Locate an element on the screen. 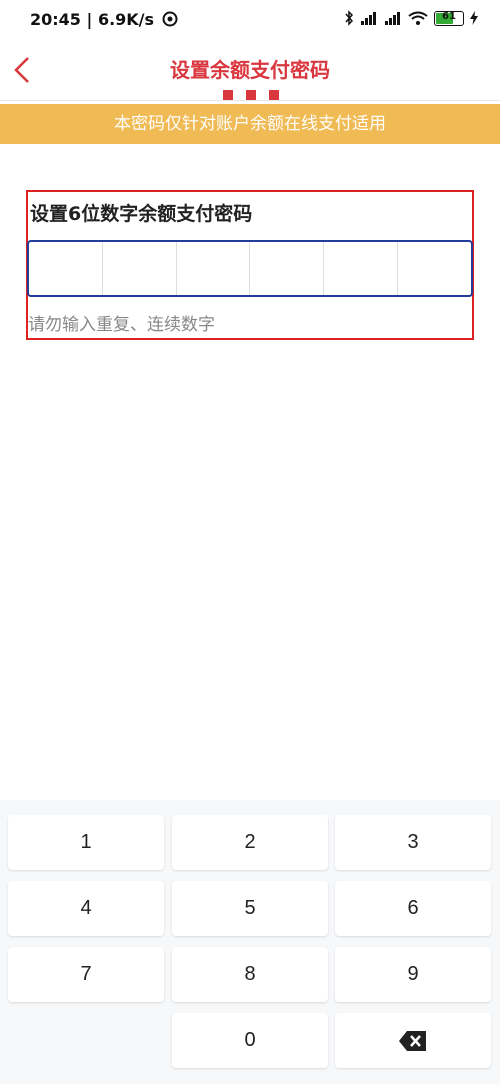  nav-header: 设置余额支付密码 is located at coordinates (250, 70).